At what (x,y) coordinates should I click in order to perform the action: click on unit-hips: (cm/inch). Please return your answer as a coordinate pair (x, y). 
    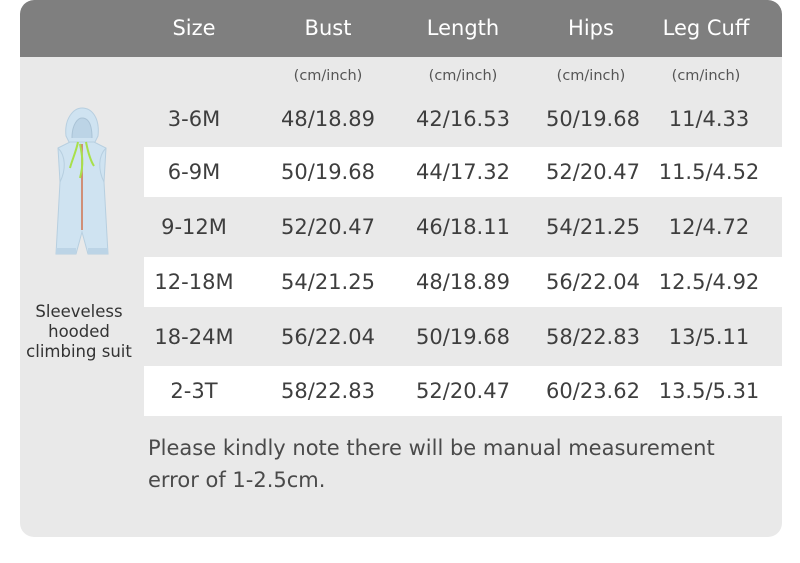
    Looking at the image, I should click on (591, 76).